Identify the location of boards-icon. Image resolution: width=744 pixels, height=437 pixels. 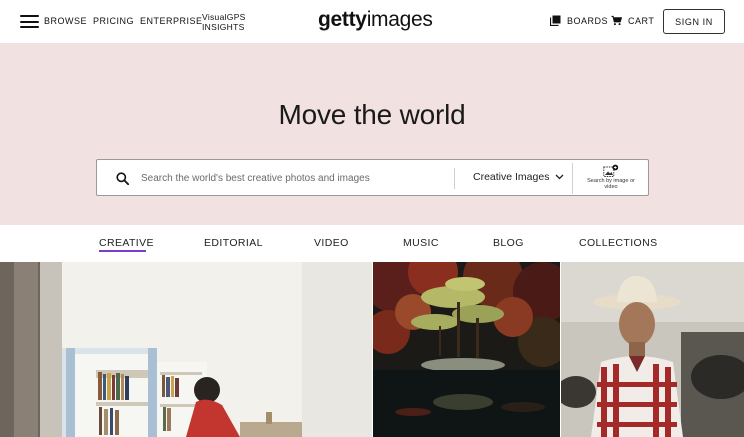
(555, 20).